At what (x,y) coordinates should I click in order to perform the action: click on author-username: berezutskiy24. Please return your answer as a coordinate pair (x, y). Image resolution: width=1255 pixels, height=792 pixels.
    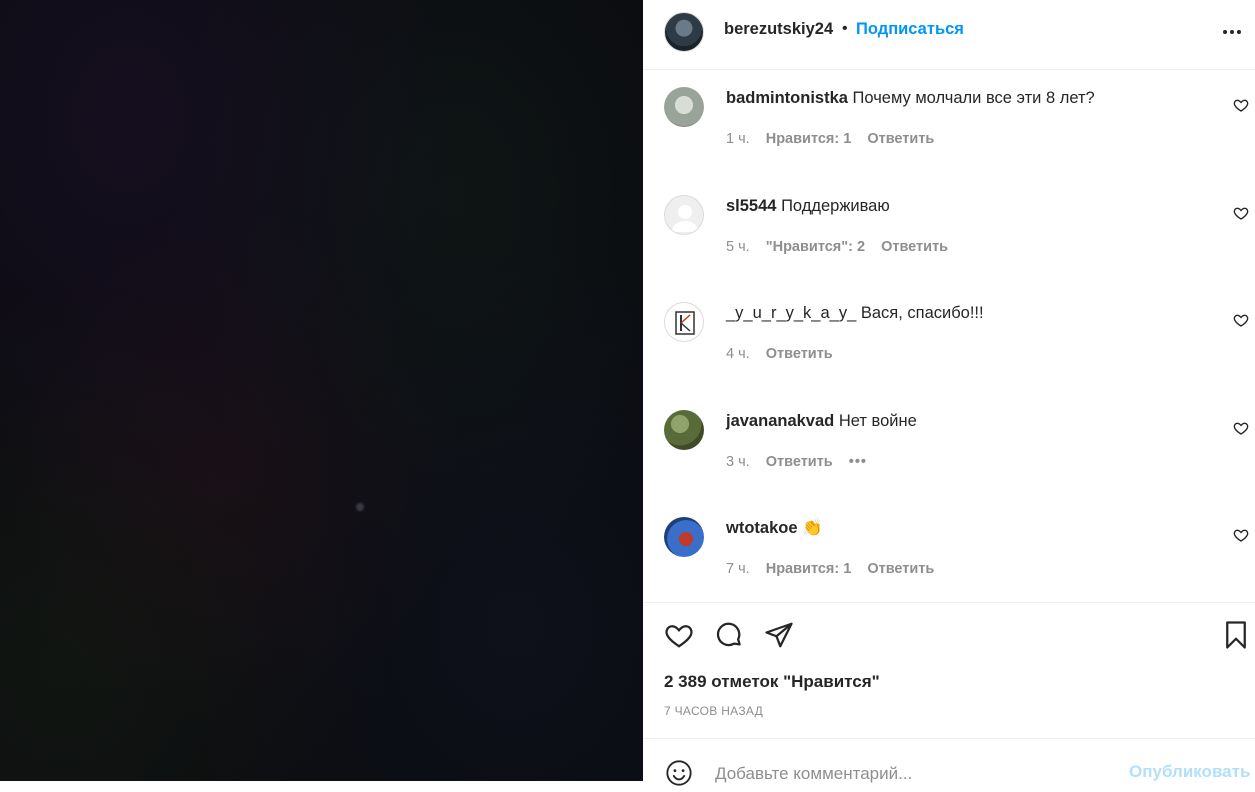
    Looking at the image, I should click on (778, 29).